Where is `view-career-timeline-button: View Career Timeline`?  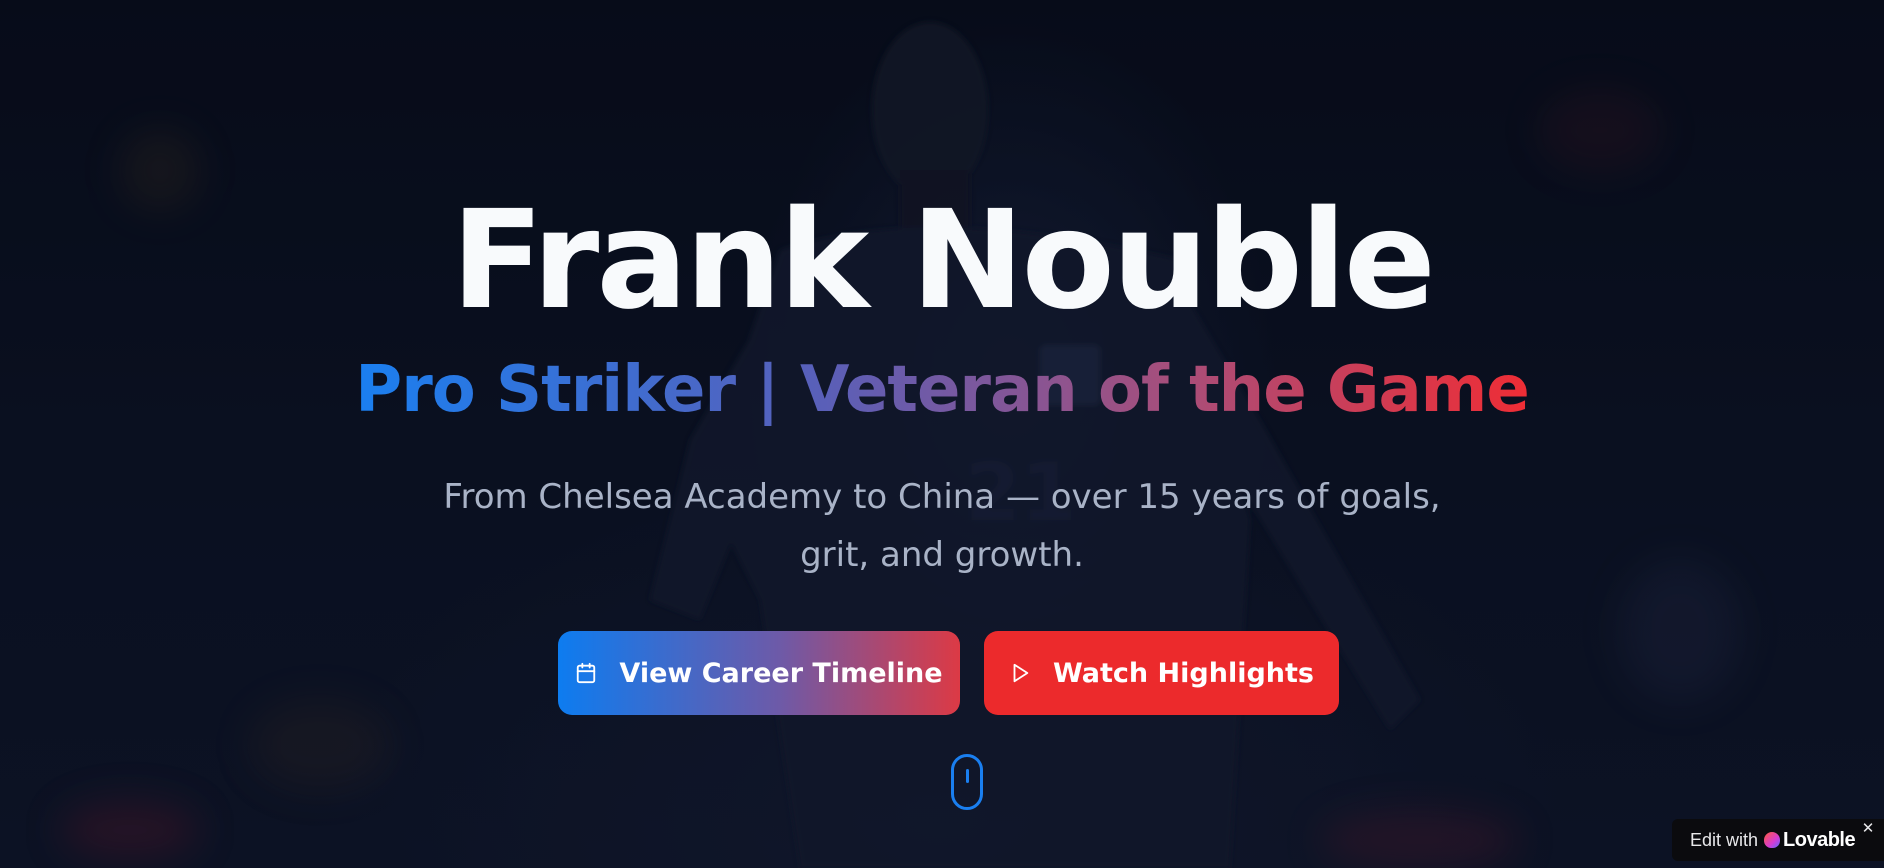
view-career-timeline-button: View Career Timeline is located at coordinates (759, 673).